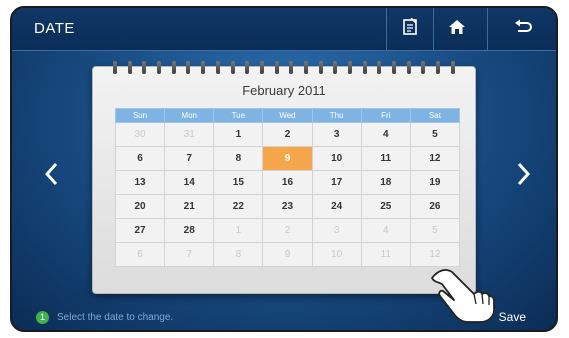  What do you see at coordinates (385, 182) in the screenshot?
I see `day-cell: 18` at bounding box center [385, 182].